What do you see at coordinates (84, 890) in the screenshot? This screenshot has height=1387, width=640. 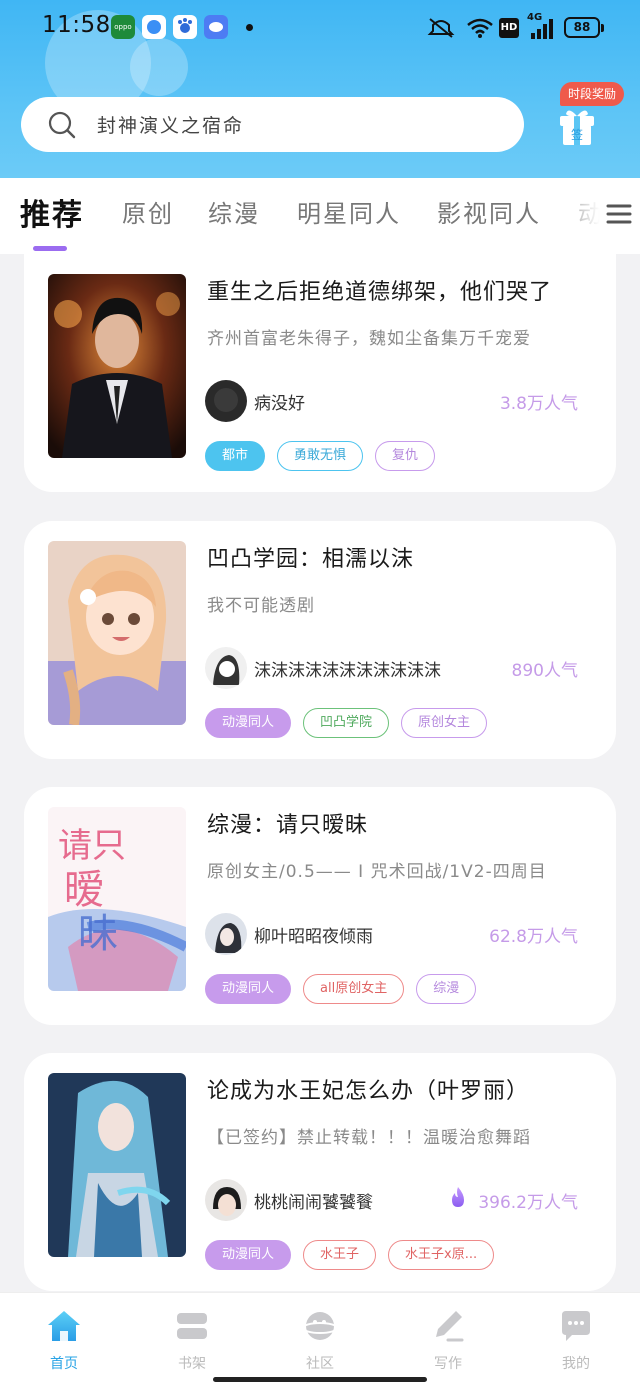 I see `svg-text: 暧` at bounding box center [84, 890].